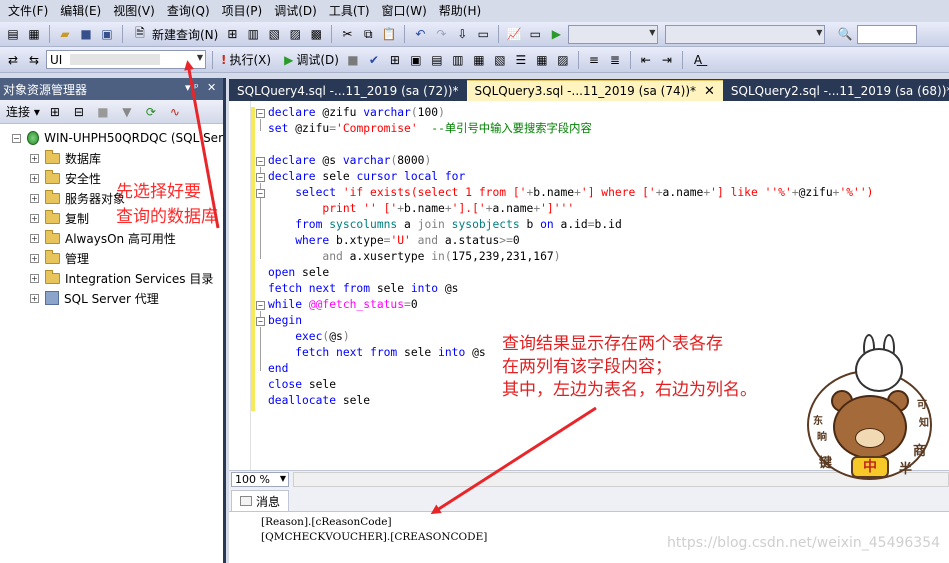 The width and height of the screenshot is (949, 563). Describe the element at coordinates (80, 11) in the screenshot. I see `menu-edit: 编辑(E)` at that location.